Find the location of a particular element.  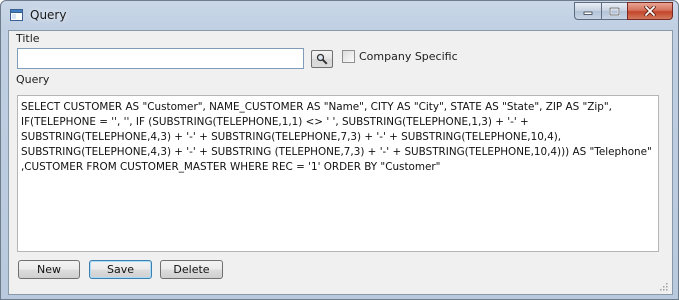

save-button: Save is located at coordinates (120, 269).